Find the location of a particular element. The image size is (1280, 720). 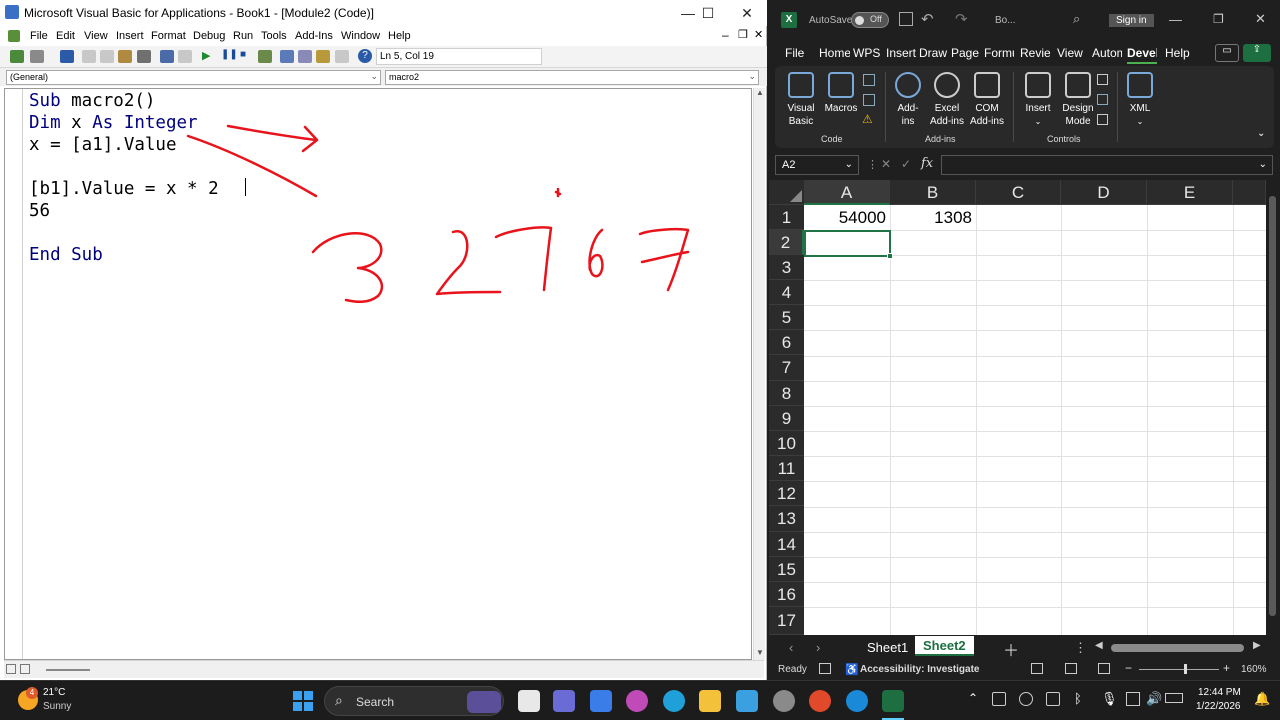

record-macro-icon is located at coordinates (869, 80).